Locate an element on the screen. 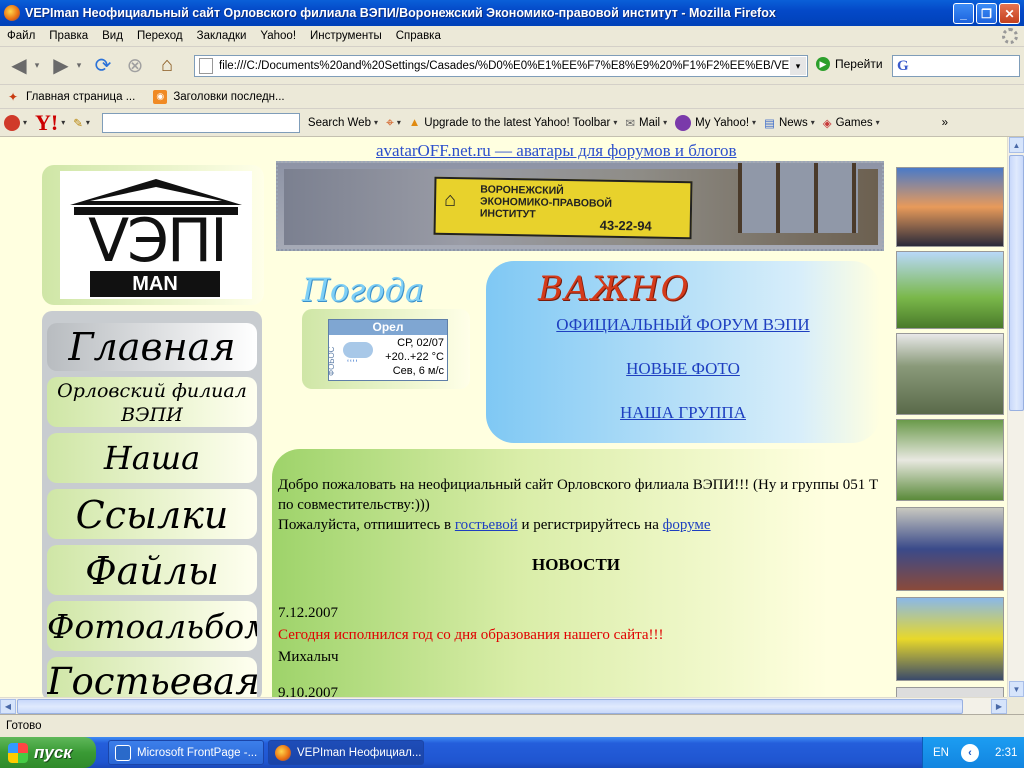  menu-yahoo: Yahoo! is located at coordinates (278, 36).